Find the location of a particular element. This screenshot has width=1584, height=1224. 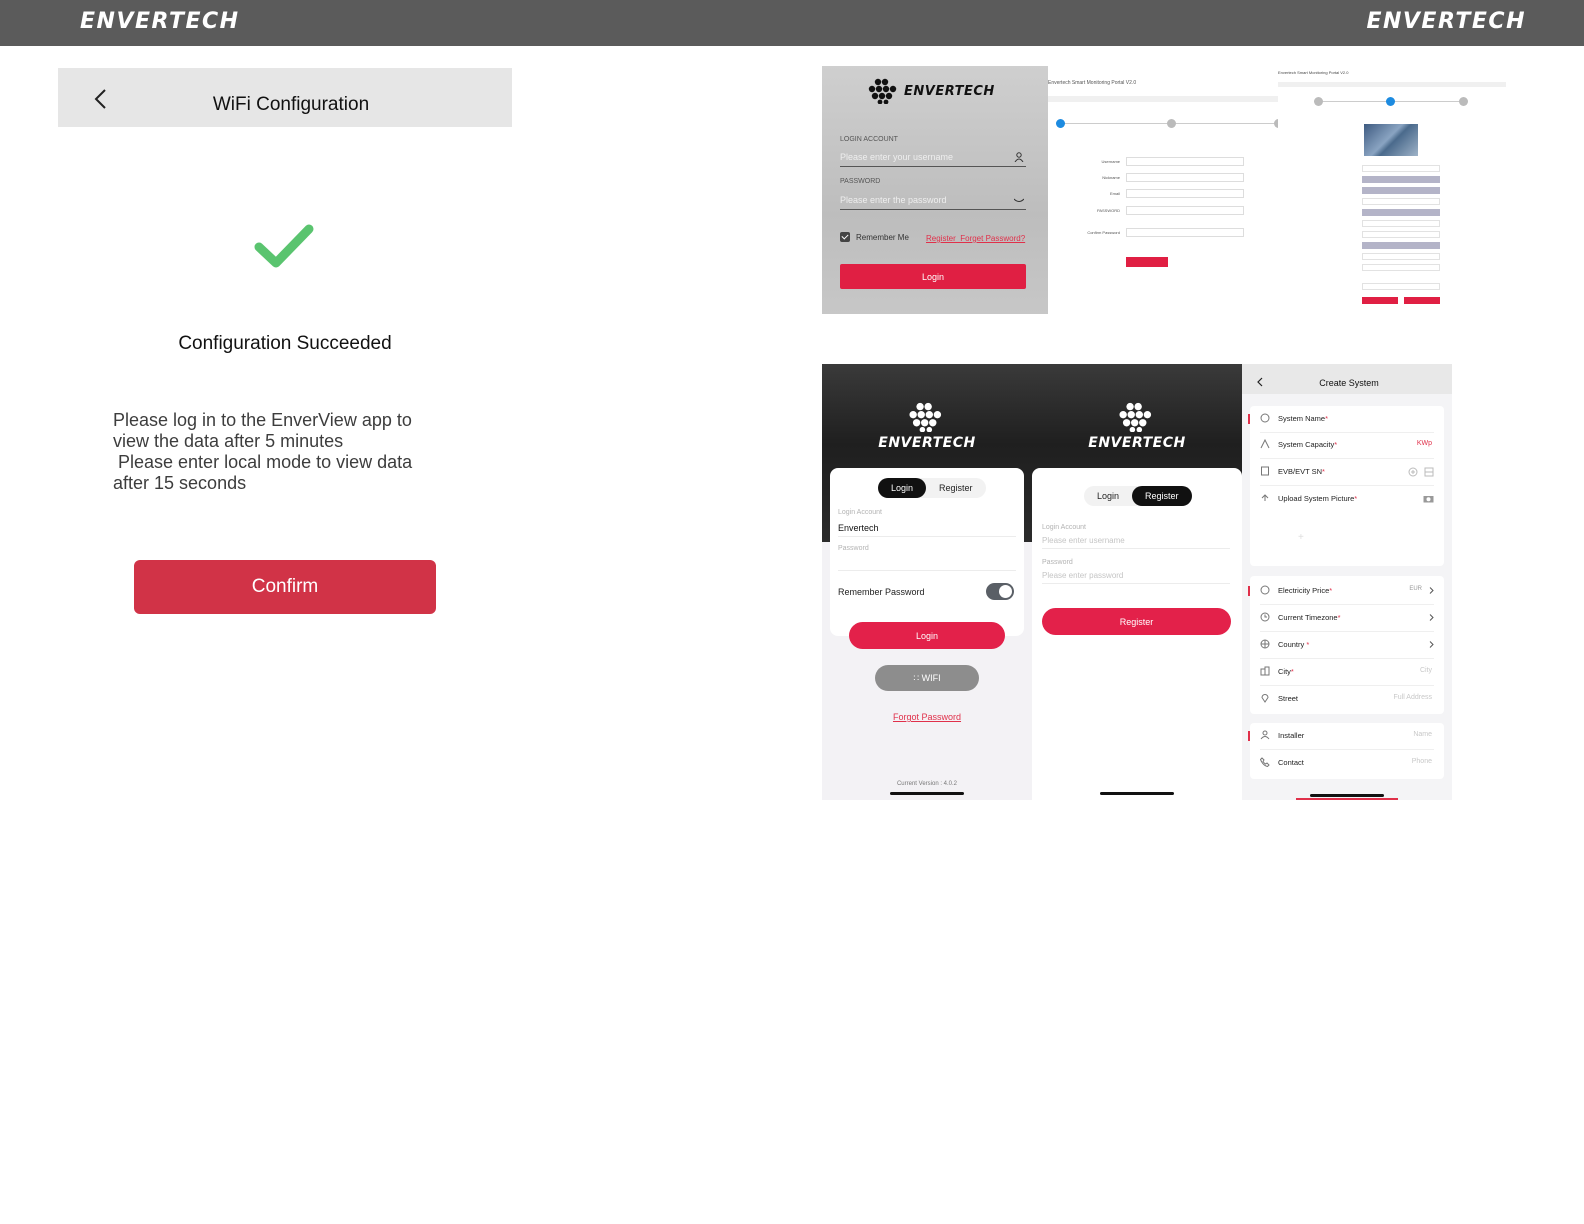

login-register-switch: Login Register is located at coordinates (932, 488).